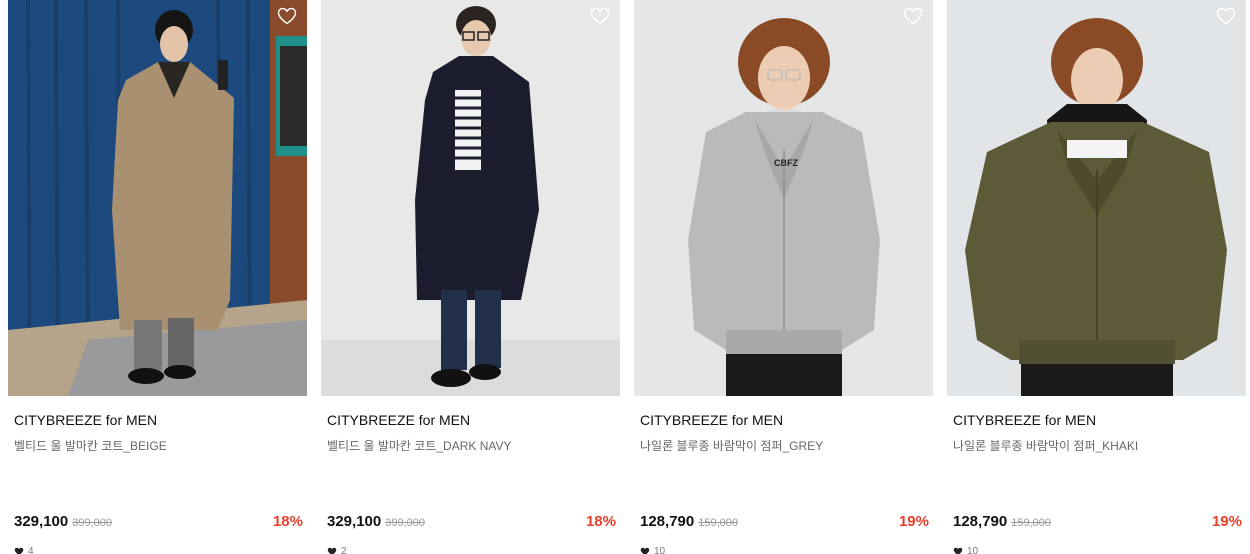  What do you see at coordinates (31, 550) in the screenshot?
I see `like-count-value: 4` at bounding box center [31, 550].